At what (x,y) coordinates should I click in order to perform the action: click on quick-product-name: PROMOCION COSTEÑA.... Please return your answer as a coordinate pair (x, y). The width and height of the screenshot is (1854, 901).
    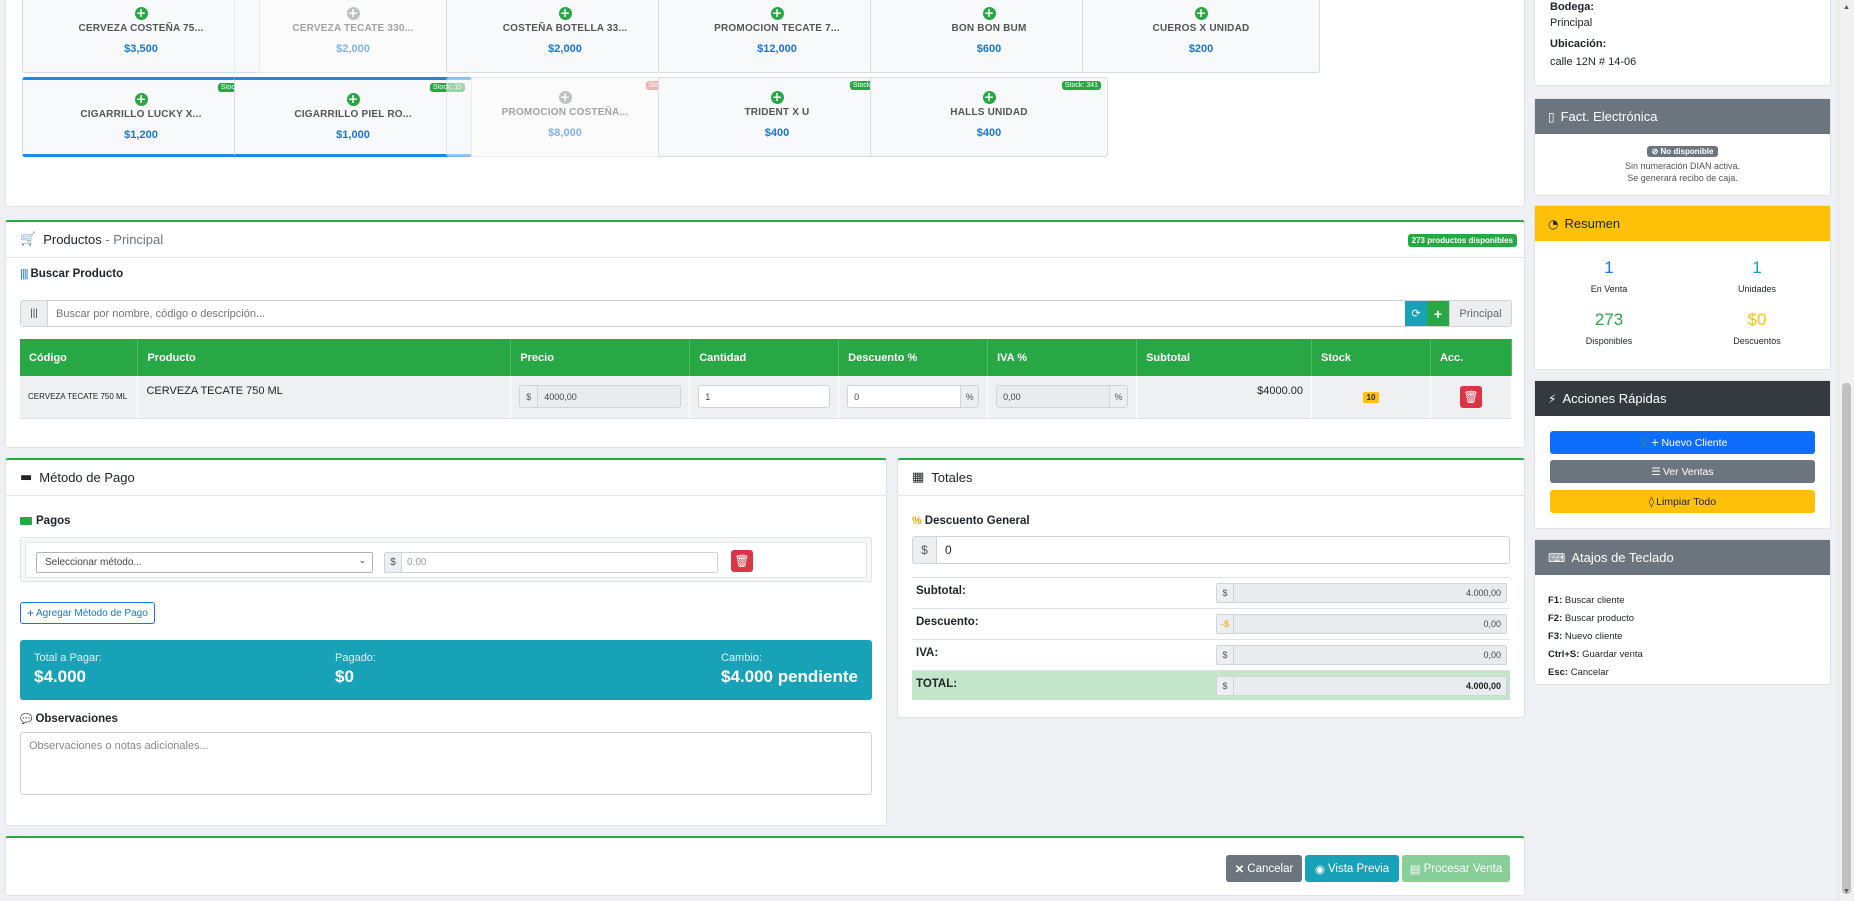
    Looking at the image, I should click on (565, 112).